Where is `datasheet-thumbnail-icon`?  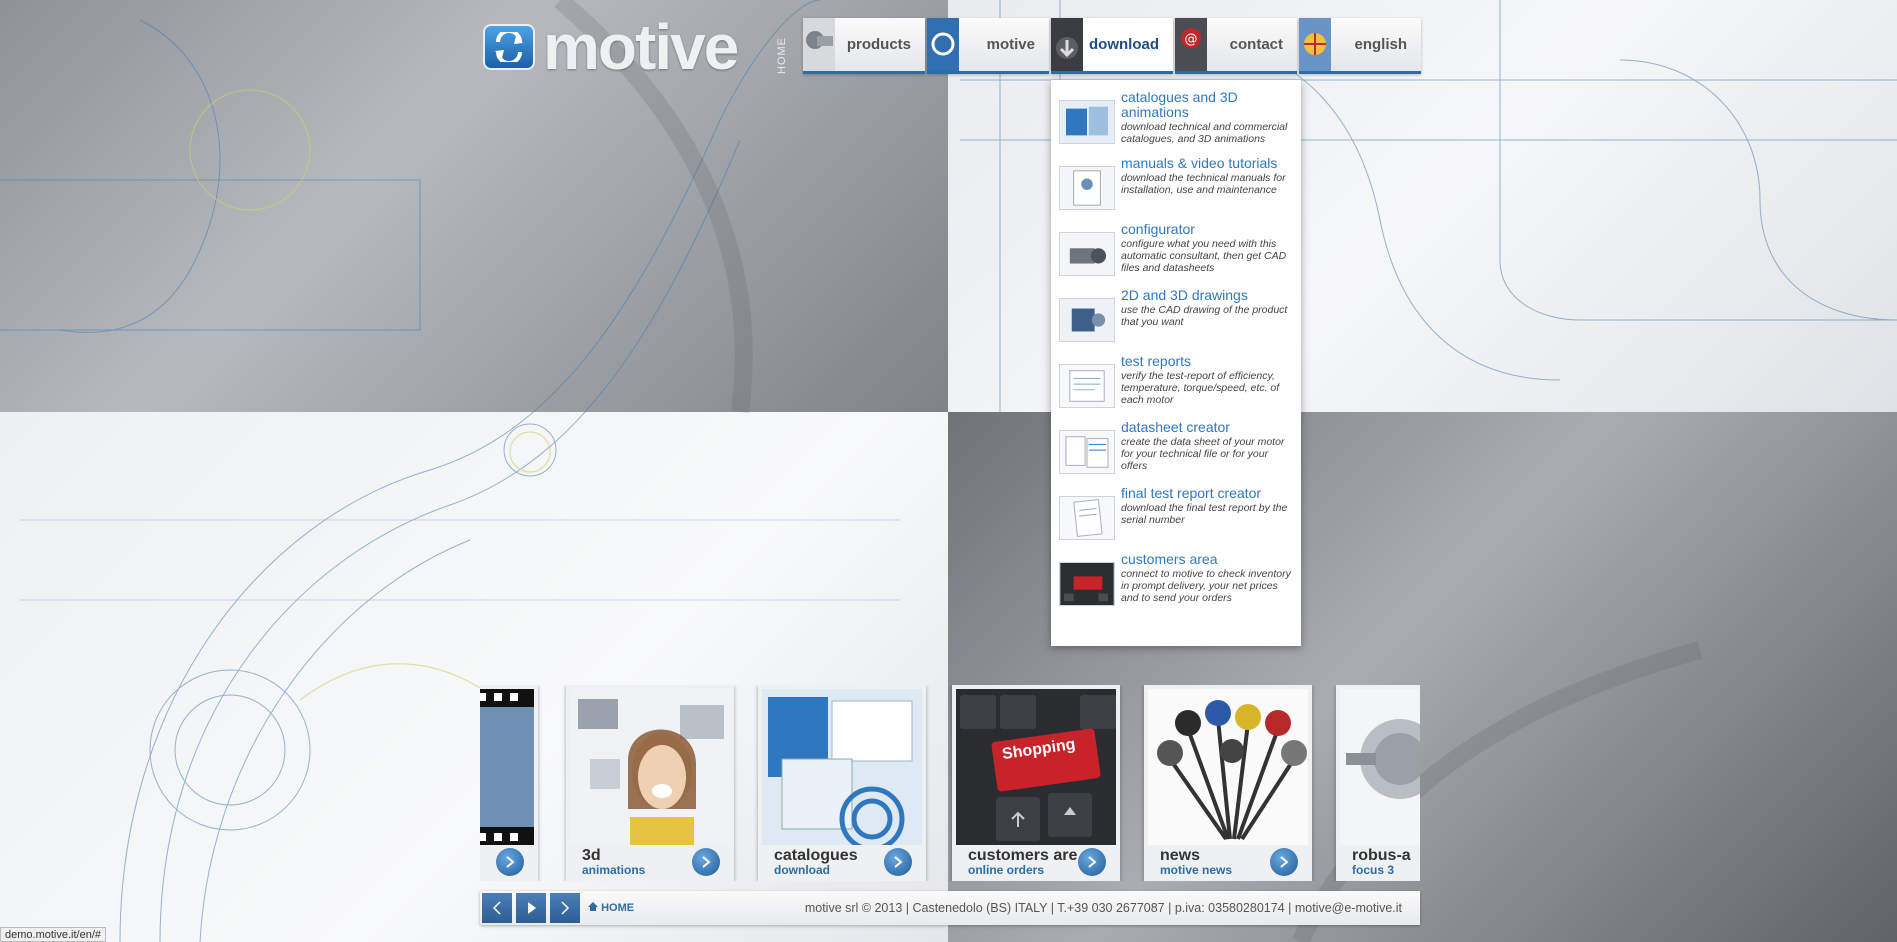 datasheet-thumbnail-icon is located at coordinates (1087, 452).